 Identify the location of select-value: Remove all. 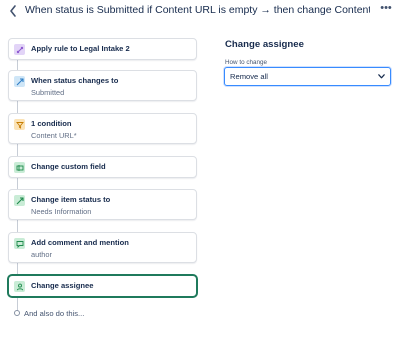
(249, 76).